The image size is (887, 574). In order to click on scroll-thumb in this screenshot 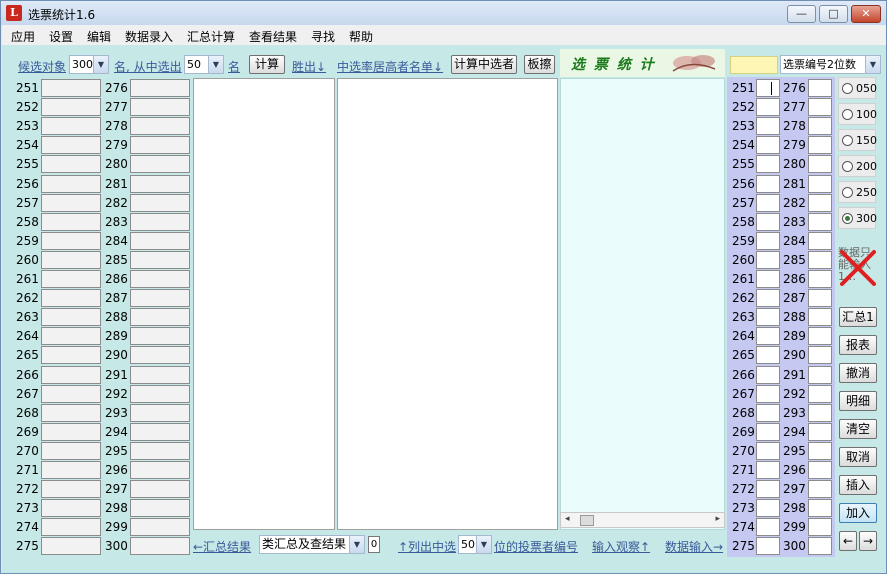, I will do `click(587, 520)`.